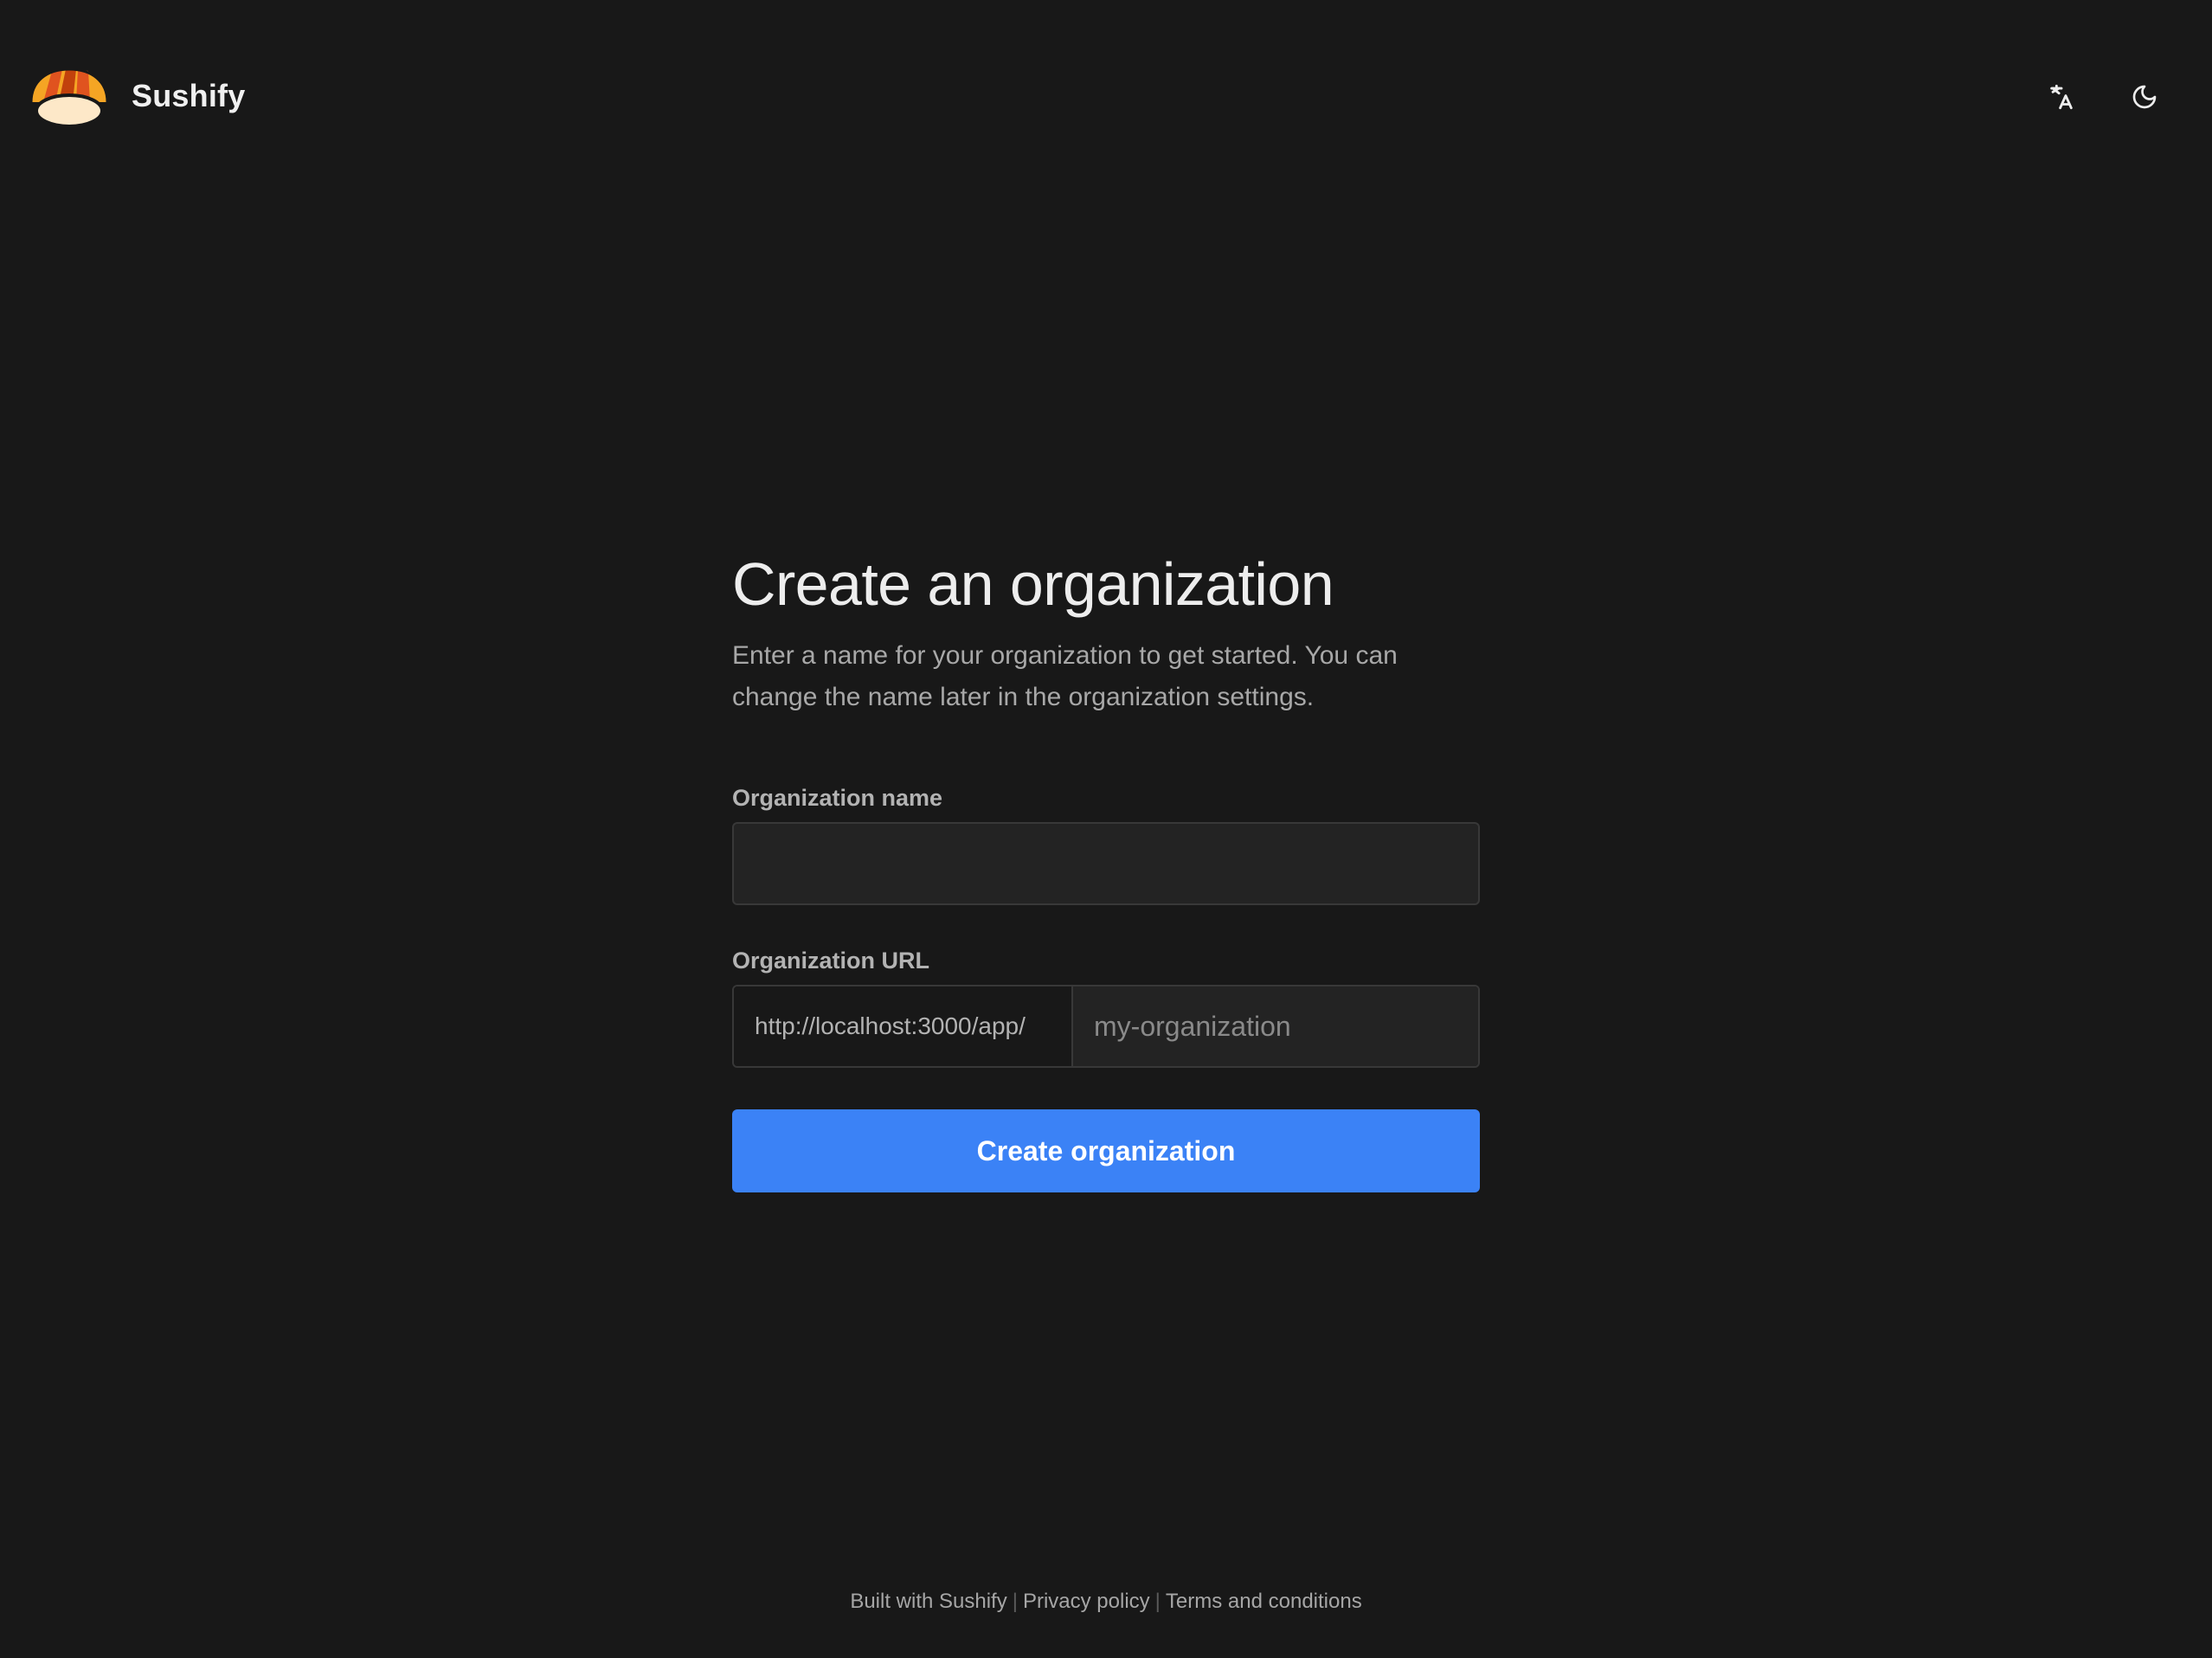 The image size is (2212, 1658). I want to click on translate-icon, so click(2061, 97).